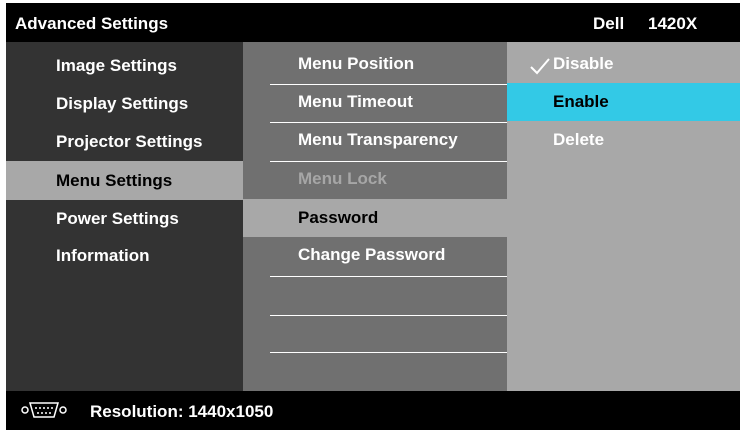 Image resolution: width=740 pixels, height=432 pixels. I want to click on vga-connector-icon, so click(44, 410).